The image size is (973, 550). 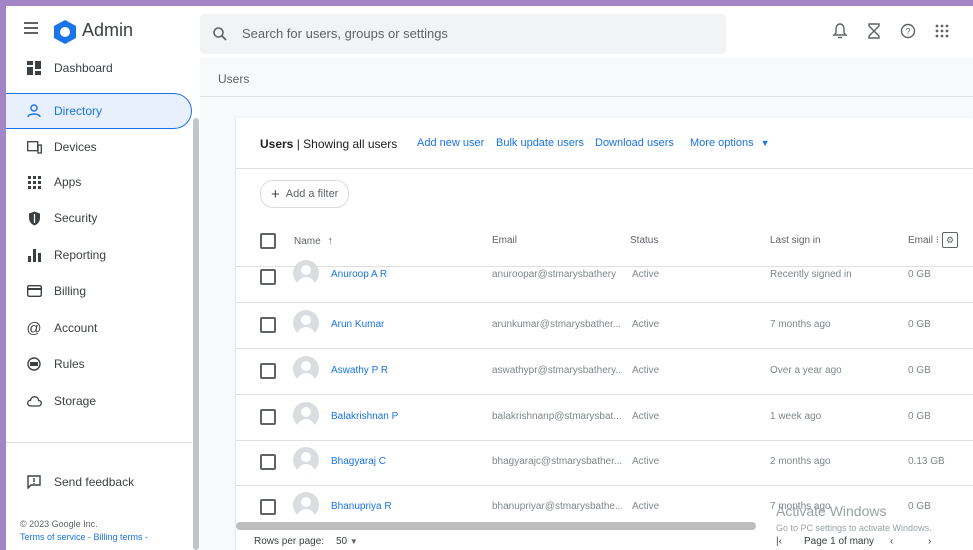 What do you see at coordinates (34, 364) in the screenshot?
I see `rules-icon` at bounding box center [34, 364].